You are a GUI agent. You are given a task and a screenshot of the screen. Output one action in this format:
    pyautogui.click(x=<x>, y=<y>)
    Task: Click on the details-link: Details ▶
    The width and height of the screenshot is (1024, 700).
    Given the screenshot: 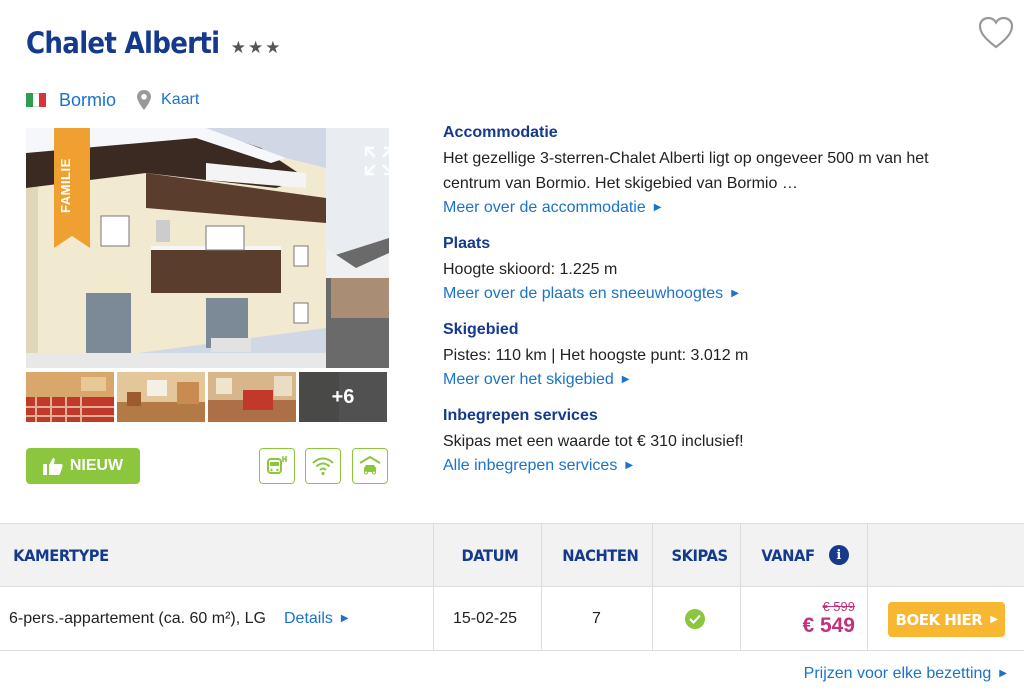 What is the action you would take?
    pyautogui.click(x=316, y=619)
    